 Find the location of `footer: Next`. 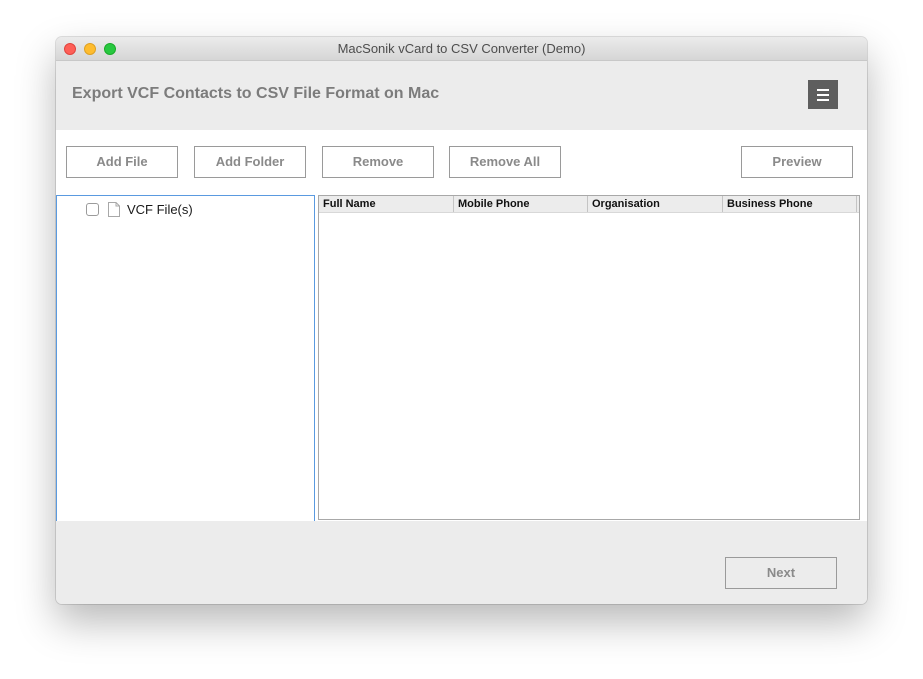

footer: Next is located at coordinates (461, 562).